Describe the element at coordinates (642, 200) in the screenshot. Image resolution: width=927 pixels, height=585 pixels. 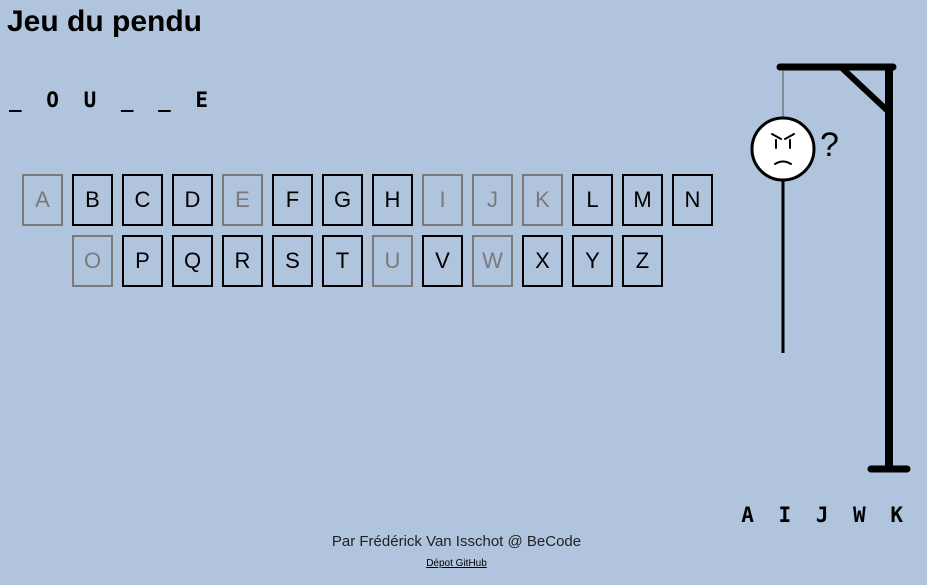
I see `key-m: M` at that location.